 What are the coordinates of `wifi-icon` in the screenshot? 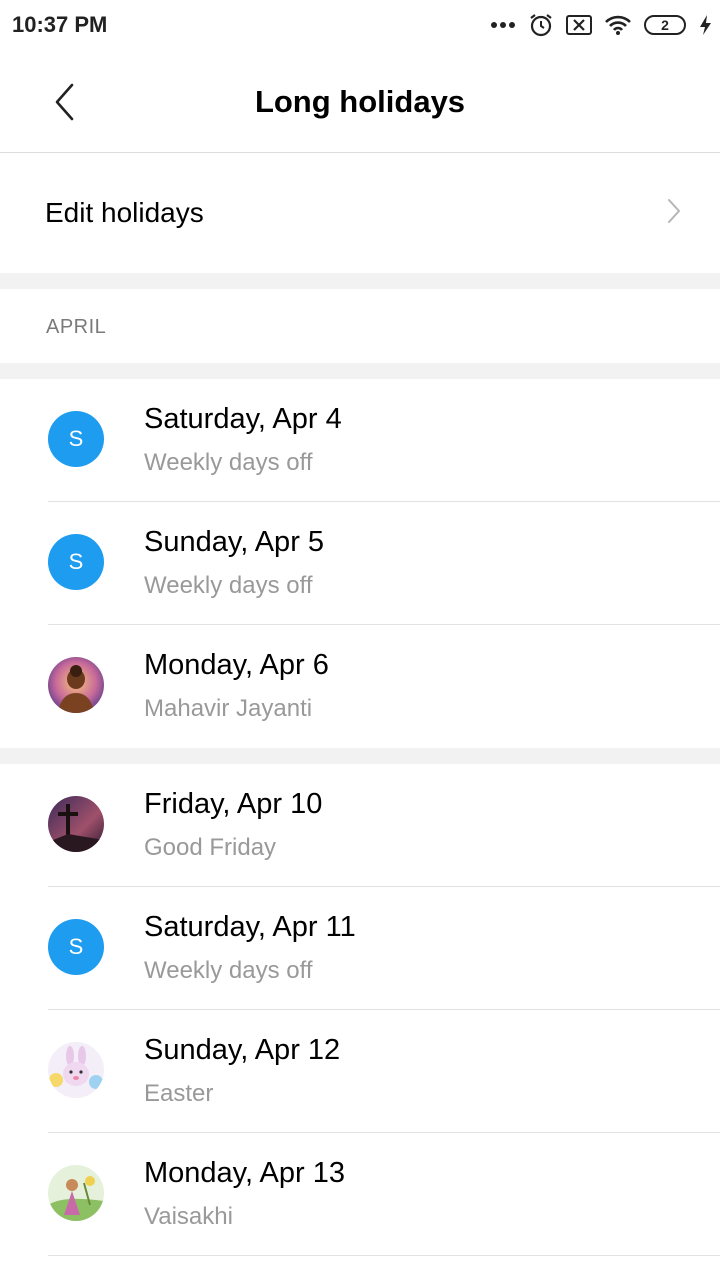 It's located at (618, 25).